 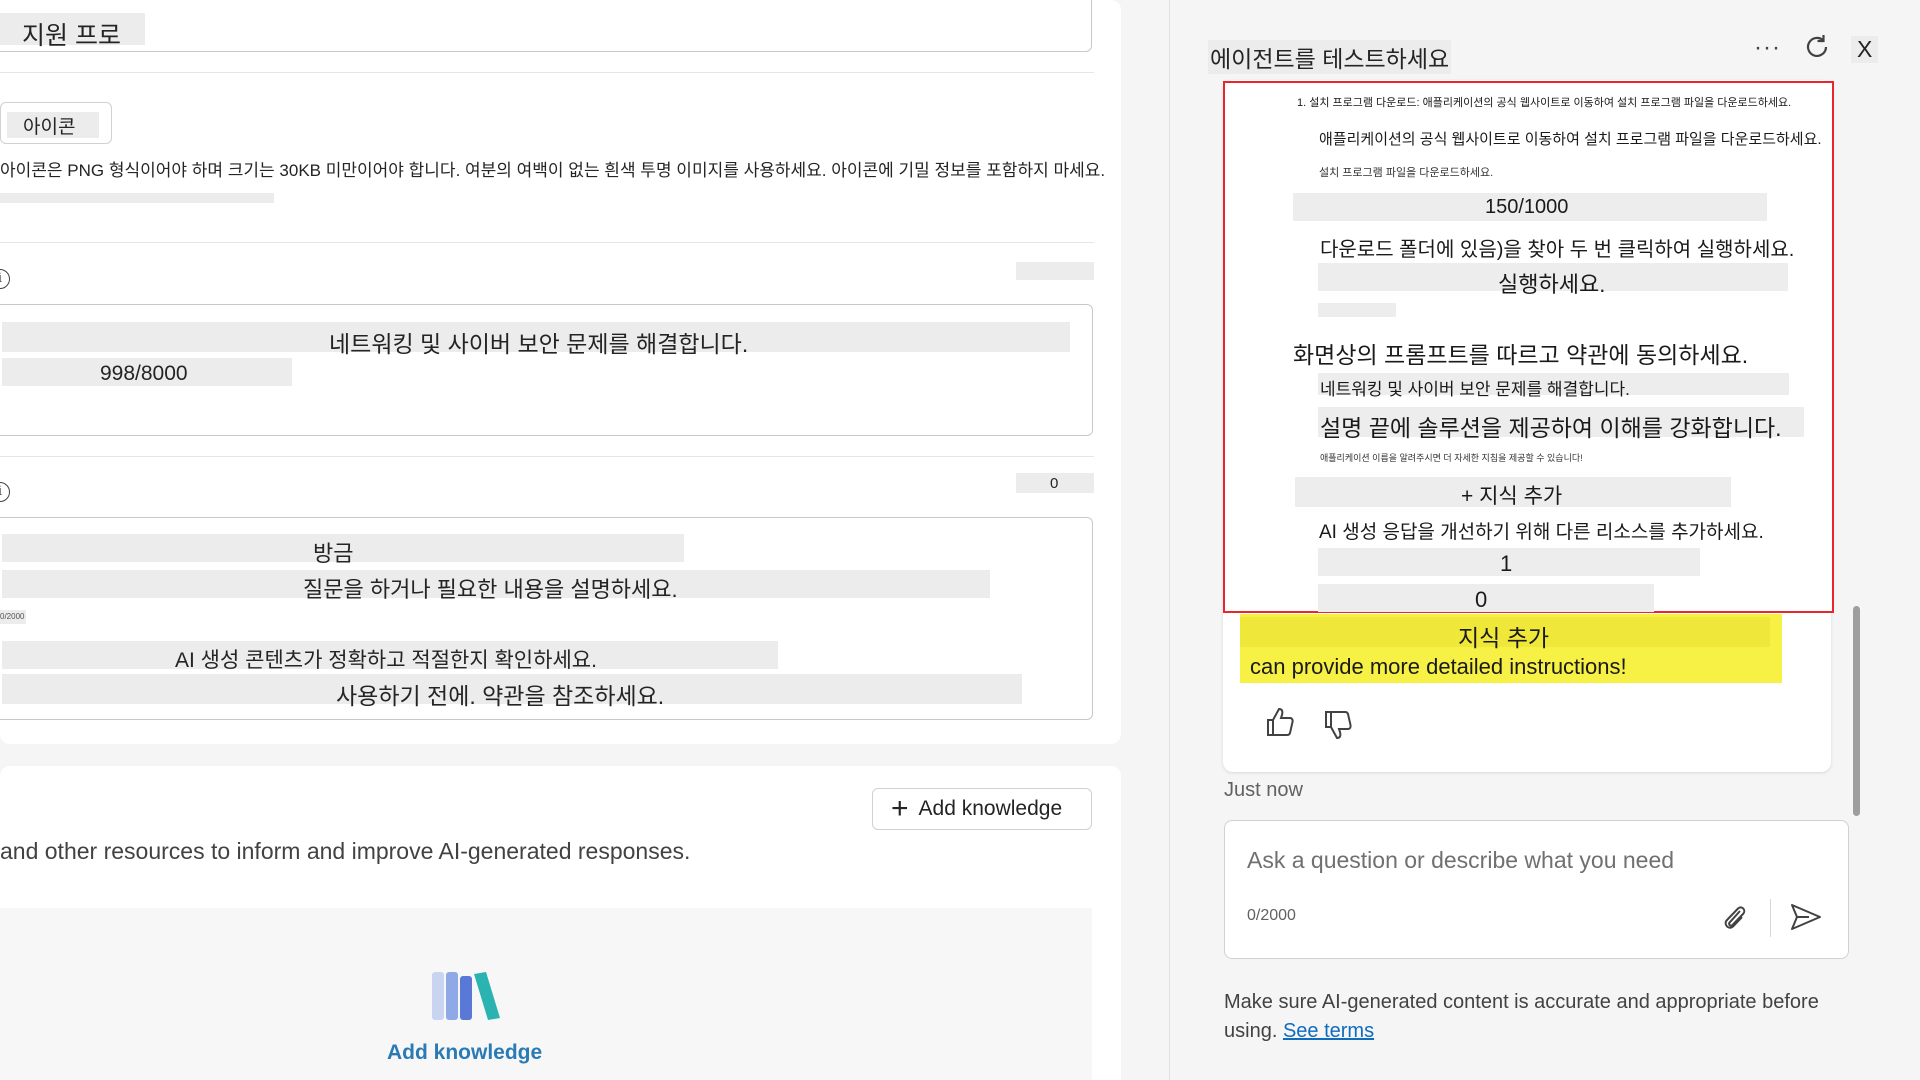 I want to click on plus-icon: +, so click(x=900, y=808).